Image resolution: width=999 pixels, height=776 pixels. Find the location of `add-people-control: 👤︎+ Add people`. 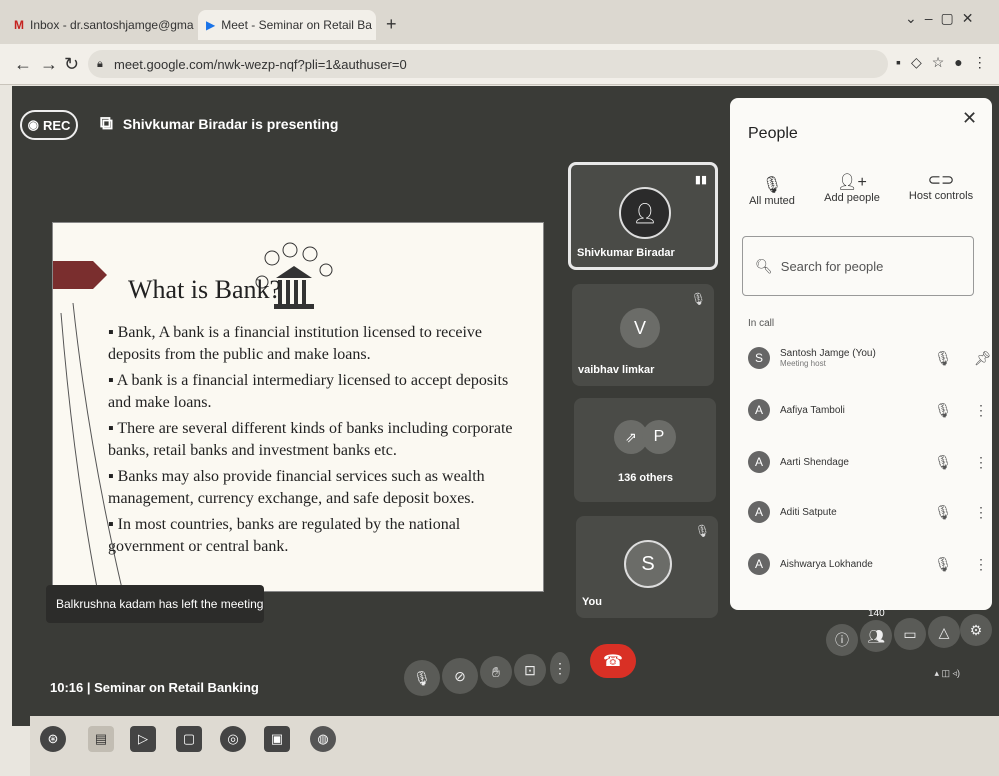

add-people-control: 👤︎+ Add people is located at coordinates (852, 188).